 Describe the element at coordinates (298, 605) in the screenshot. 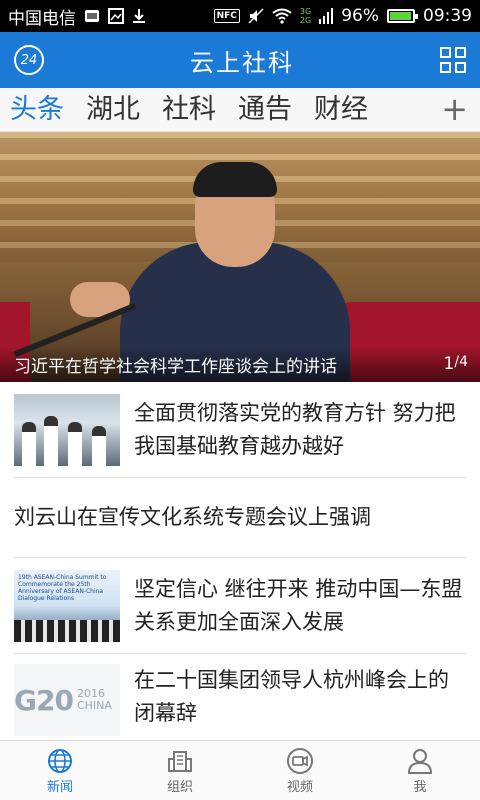

I see `news-title: 坚定信心 继往开来 推动中国—东盟关系更加全面深入发展` at that location.